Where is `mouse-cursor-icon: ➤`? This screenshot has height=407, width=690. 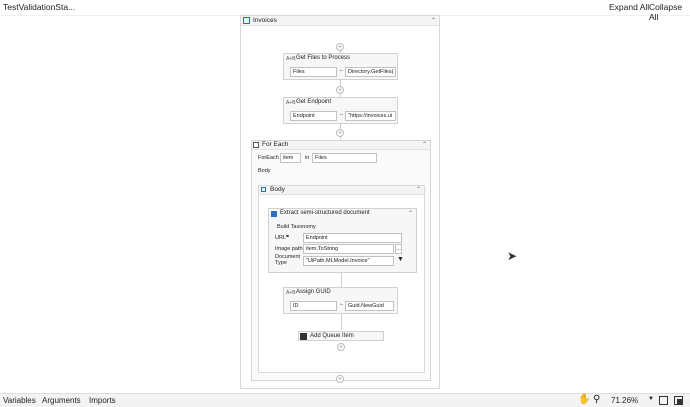 mouse-cursor-icon: ➤ is located at coordinates (512, 256).